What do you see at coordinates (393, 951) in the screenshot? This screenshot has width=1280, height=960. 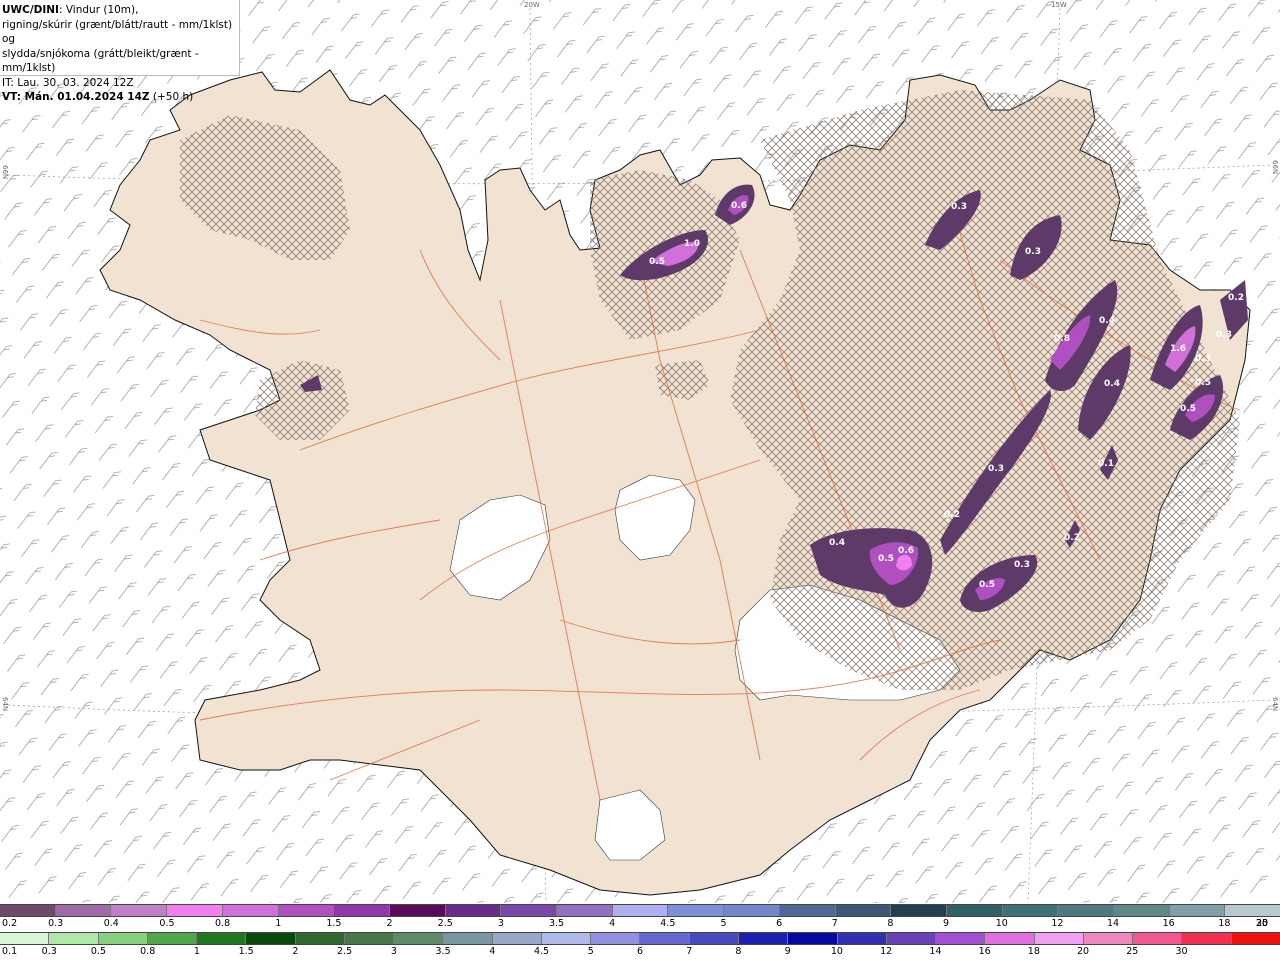 I see `legend-label: 3` at bounding box center [393, 951].